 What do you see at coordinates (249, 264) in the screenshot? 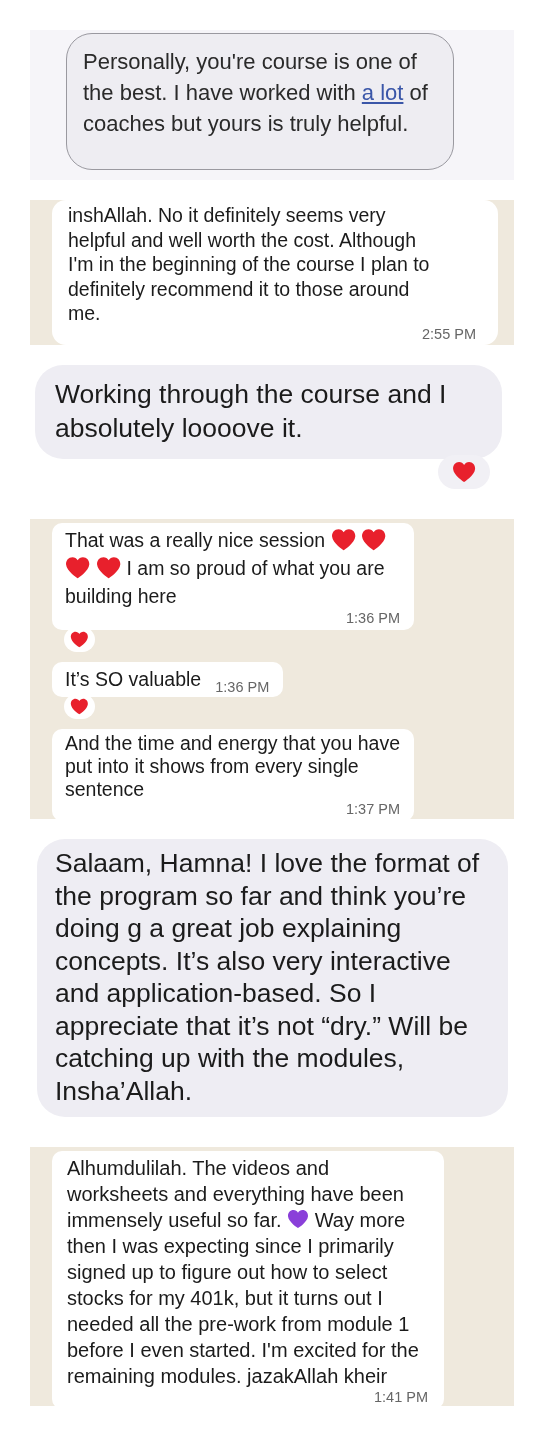
I see `message-text: inshAllah. No it definitely seems very helpful and well worth the cost. Although I'm in the beginning of the course I plan to definitely recommend it to those around me.` at bounding box center [249, 264].